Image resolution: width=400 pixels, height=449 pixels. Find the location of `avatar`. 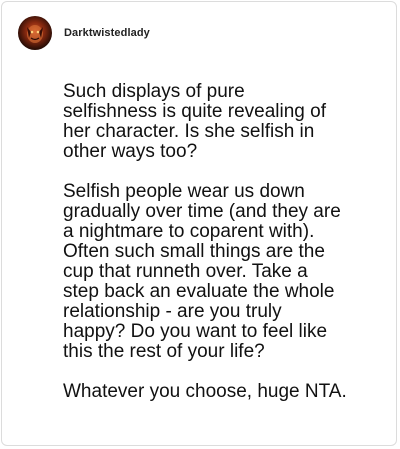

avatar is located at coordinates (35, 33).